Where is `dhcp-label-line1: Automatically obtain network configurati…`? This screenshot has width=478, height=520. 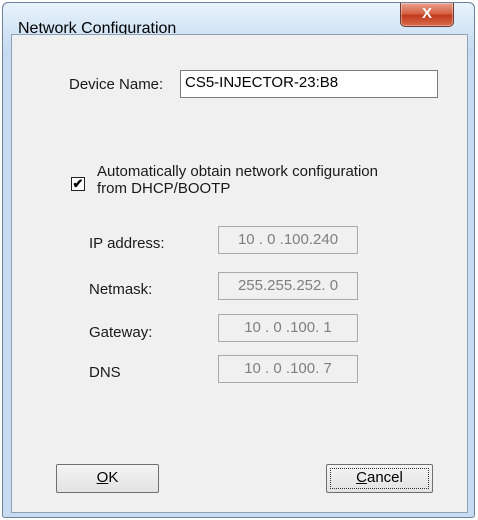 dhcp-label-line1: Automatically obtain network configurati… is located at coordinates (237, 171).